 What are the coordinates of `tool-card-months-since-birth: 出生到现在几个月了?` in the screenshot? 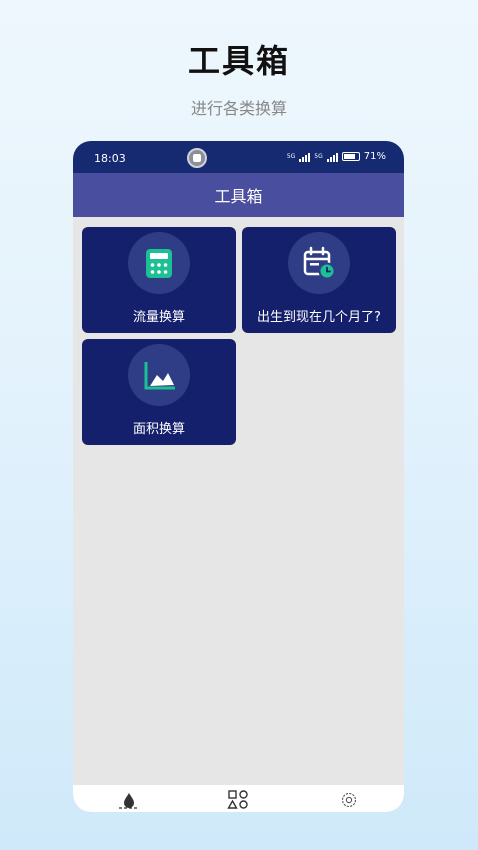 It's located at (319, 280).